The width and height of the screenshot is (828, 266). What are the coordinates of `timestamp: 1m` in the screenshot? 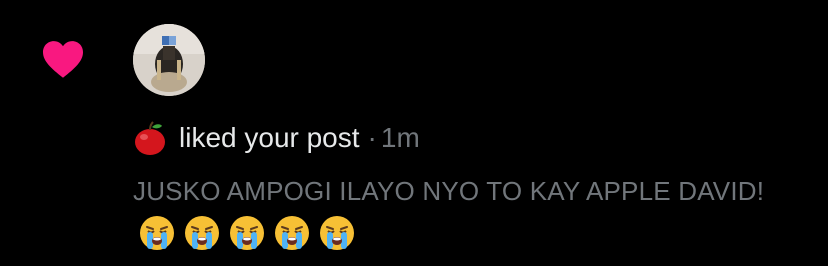 It's located at (400, 138).